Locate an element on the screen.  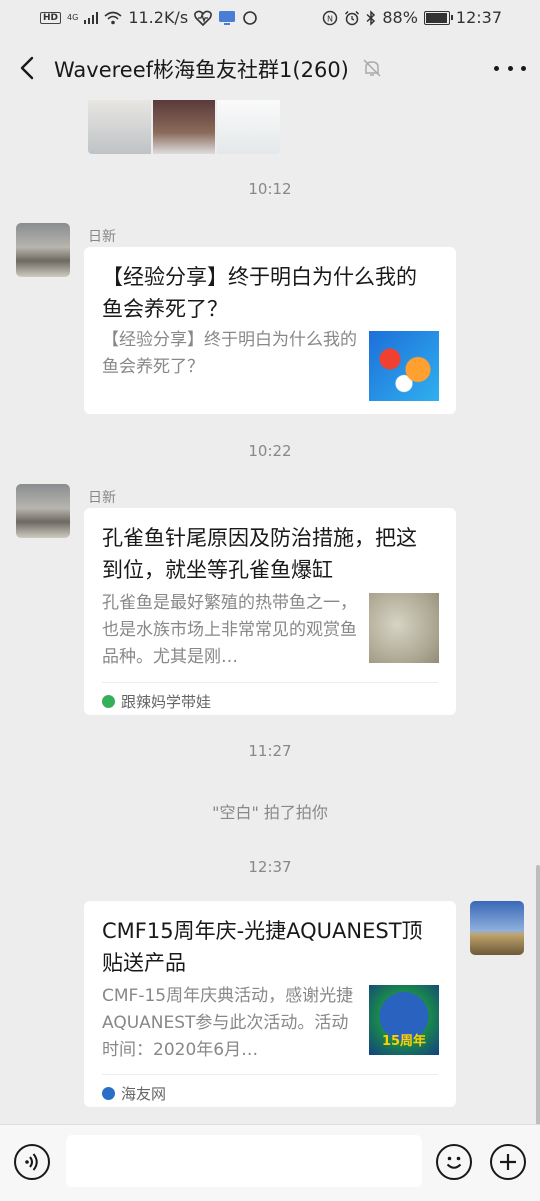
status-bar: HD 4G 11.2K/s N 88% 12:37 is located at coordinates (270, 18).